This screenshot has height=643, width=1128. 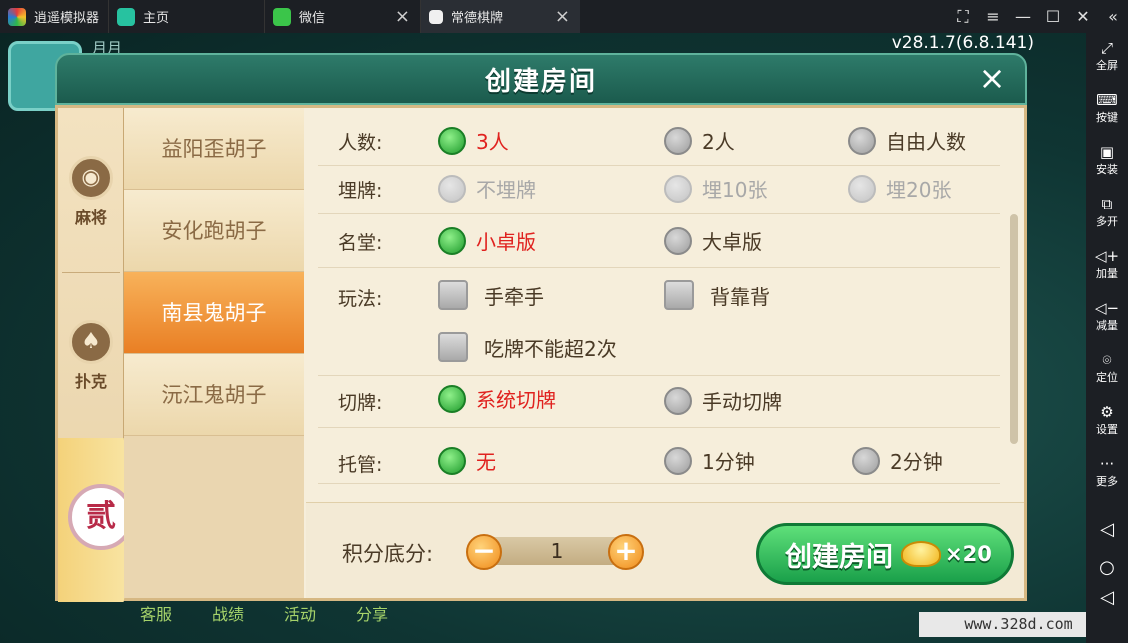 What do you see at coordinates (665, 550) in the screenshot?
I see `dialog-footer: 积分底分: 1 − + 创建房间 ×20` at bounding box center [665, 550].